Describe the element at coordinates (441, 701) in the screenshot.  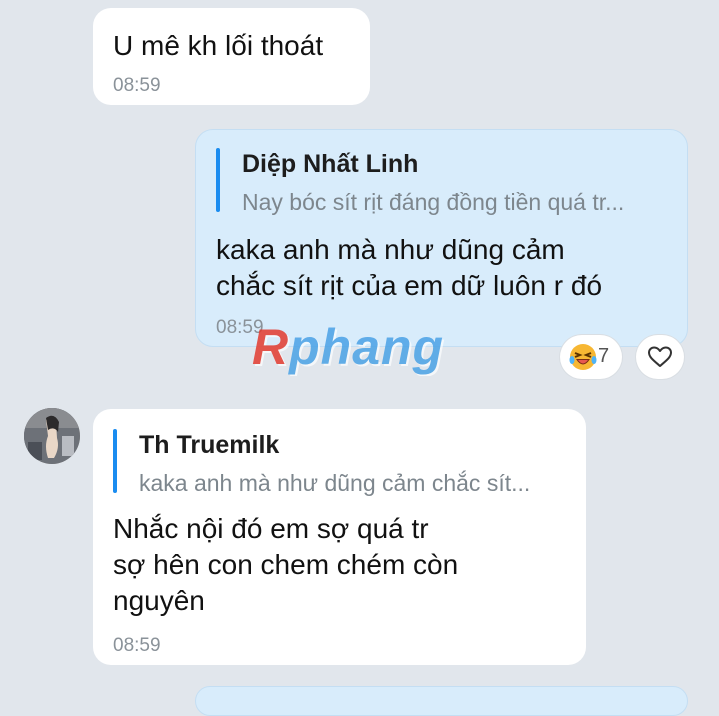
I see `message-bubble-outgoing-partial` at that location.